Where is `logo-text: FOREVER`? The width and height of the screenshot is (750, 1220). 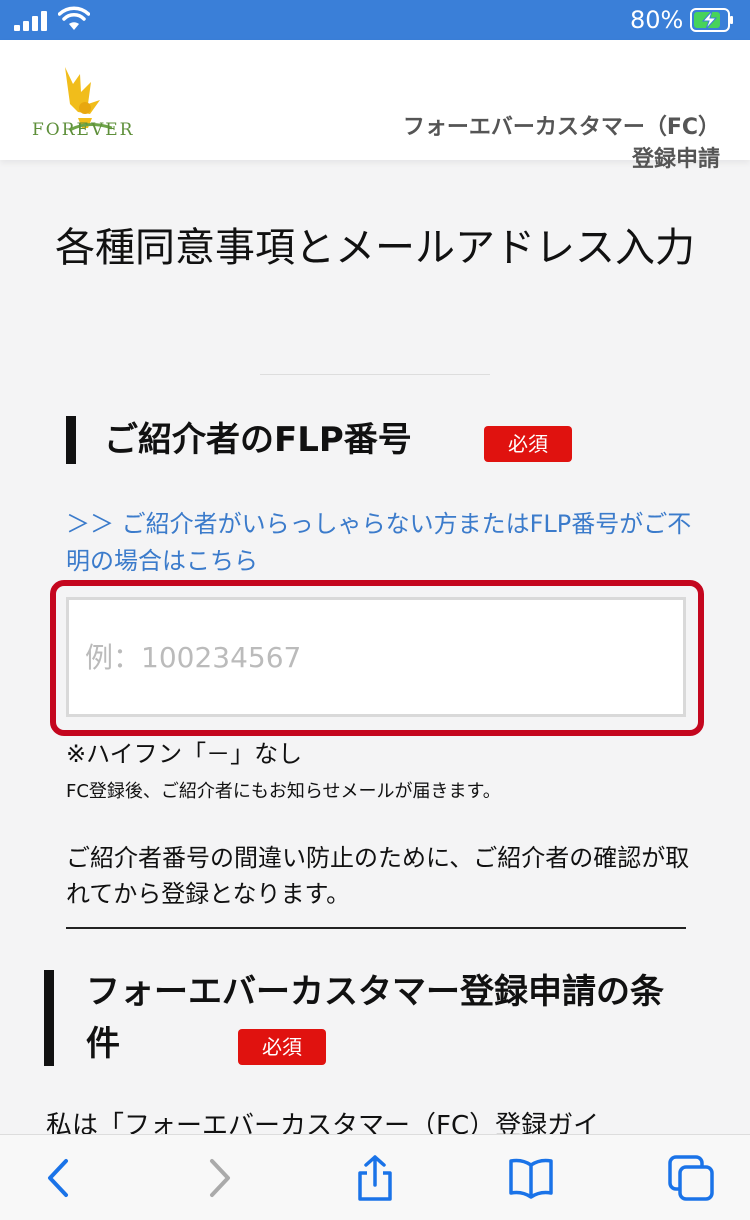 logo-text: FOREVER is located at coordinates (83, 130).